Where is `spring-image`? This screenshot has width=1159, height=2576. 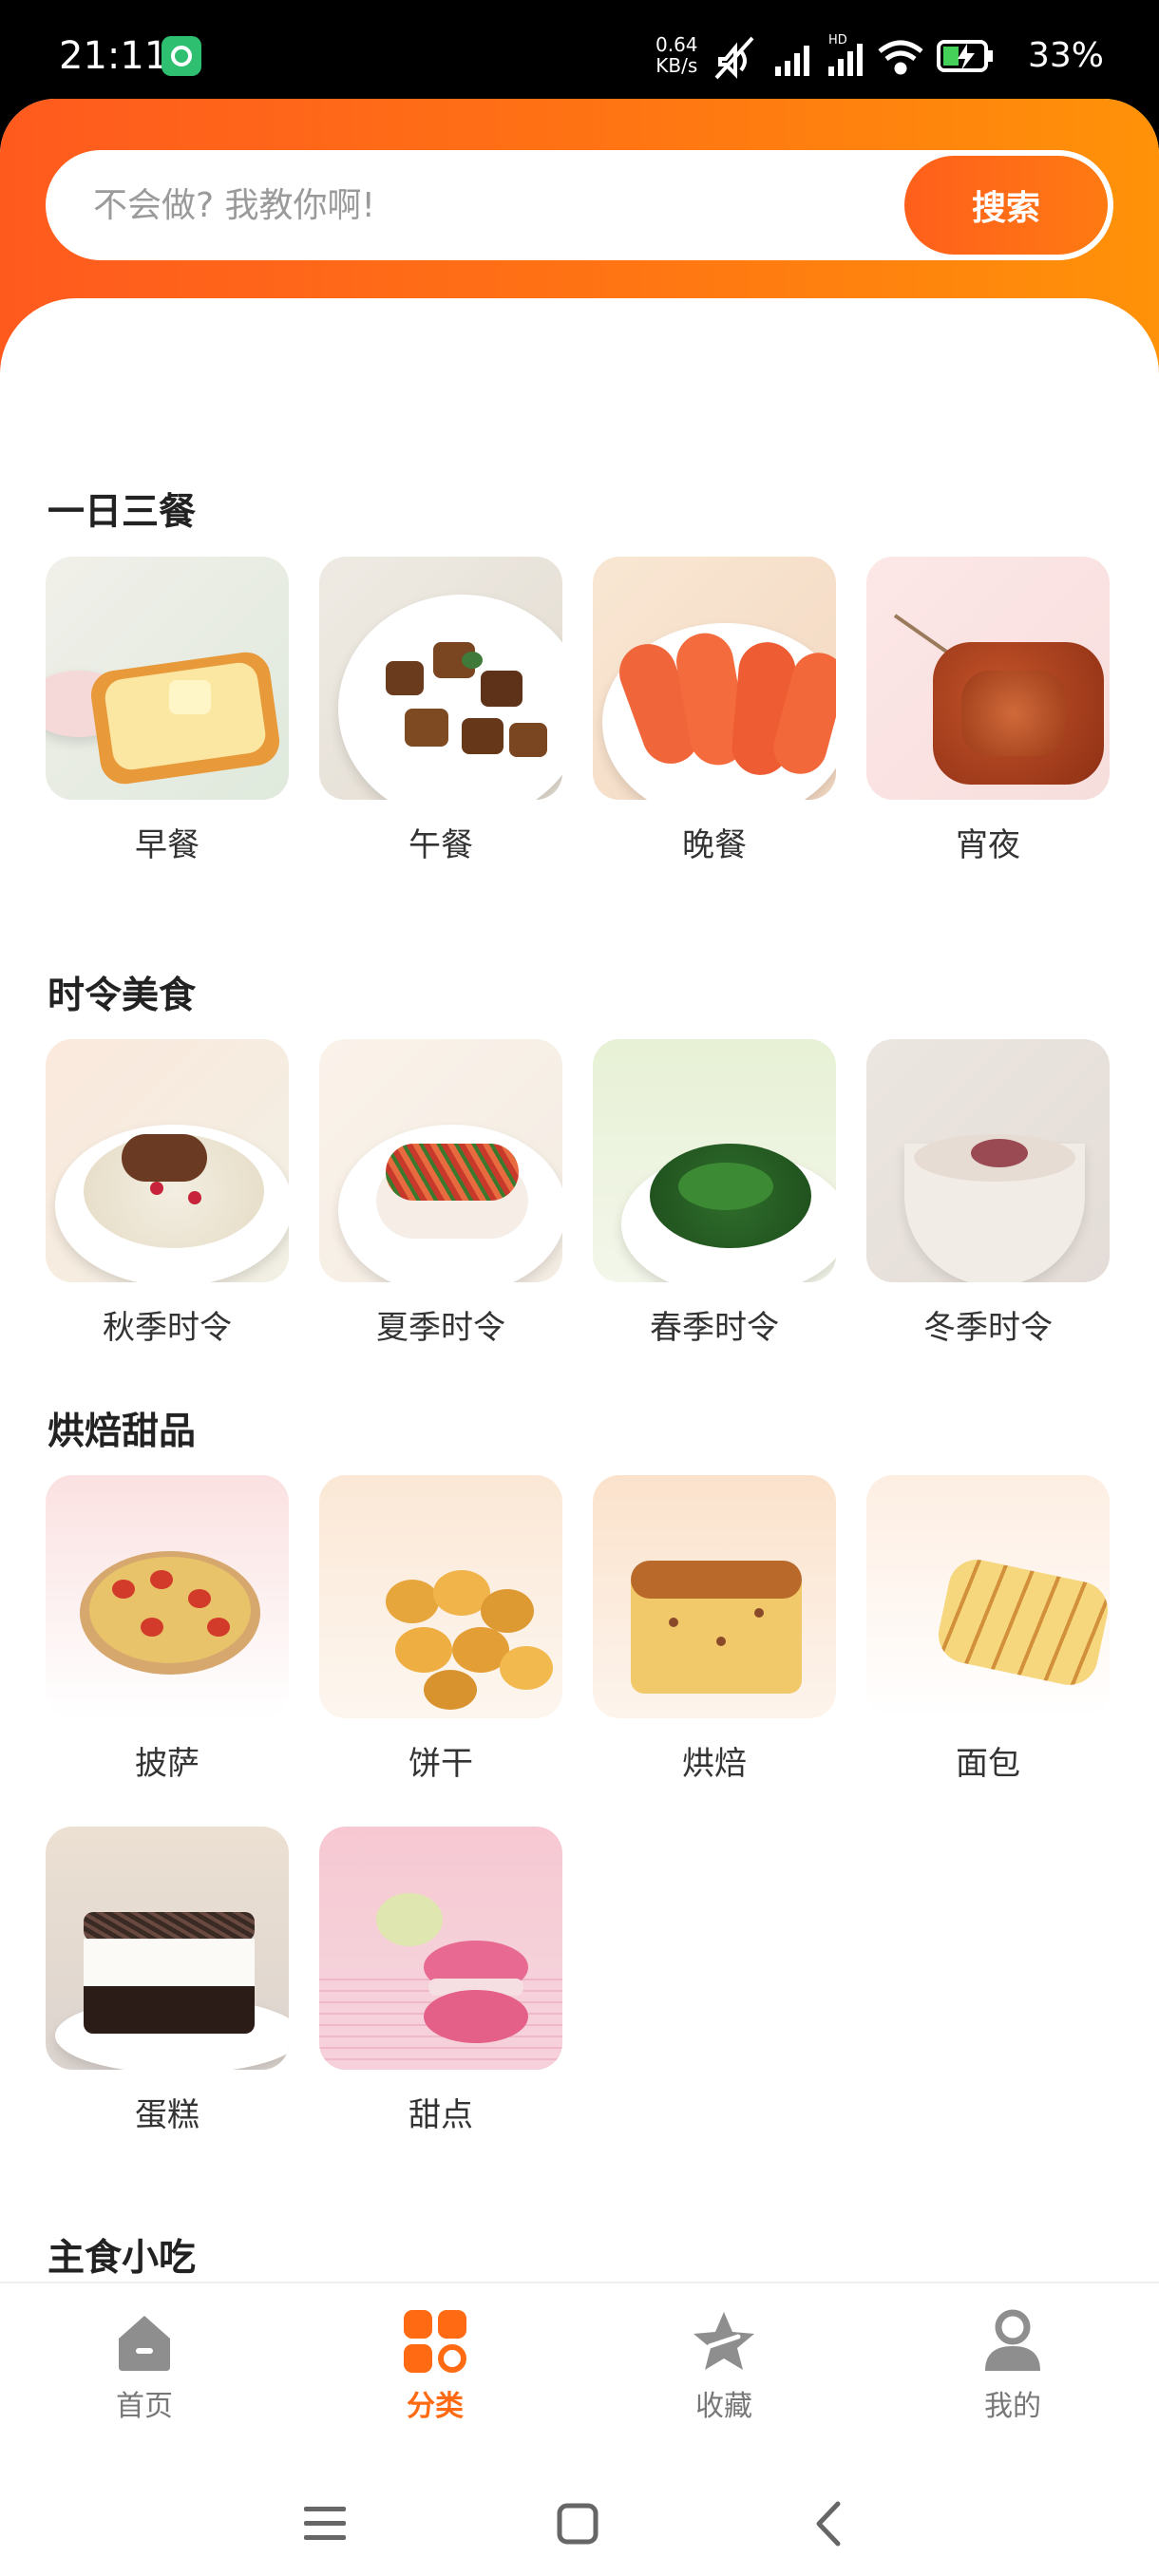 spring-image is located at coordinates (714, 1160).